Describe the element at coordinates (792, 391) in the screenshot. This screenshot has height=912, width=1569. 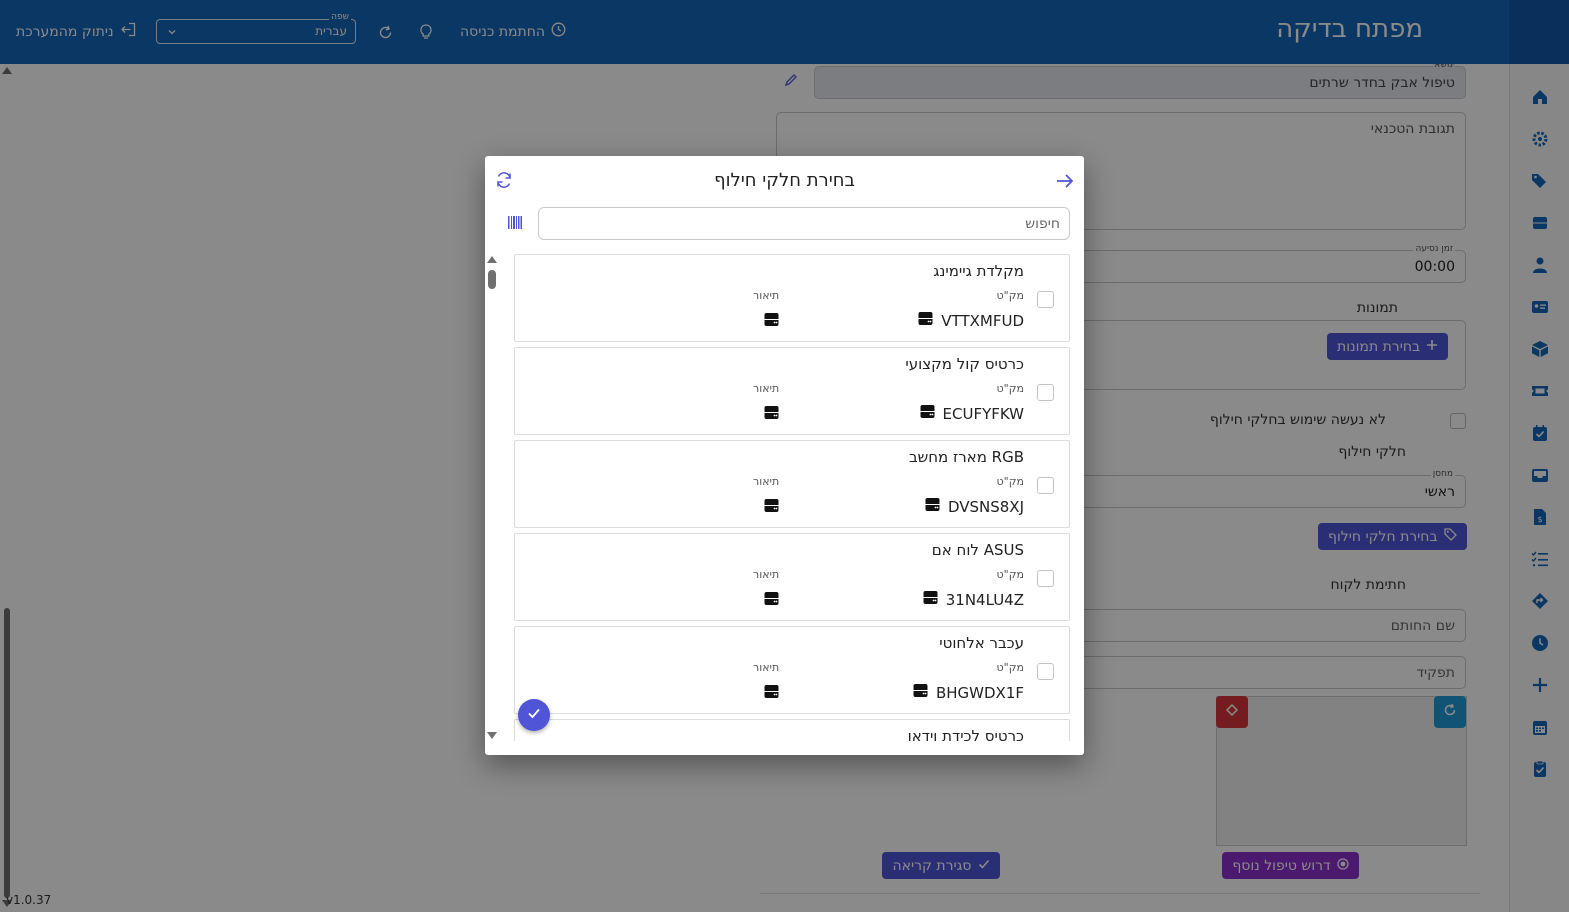
I see `list-item: כרטיס קול מקצועי מק"ט ECUFYFKW תיאור` at that location.